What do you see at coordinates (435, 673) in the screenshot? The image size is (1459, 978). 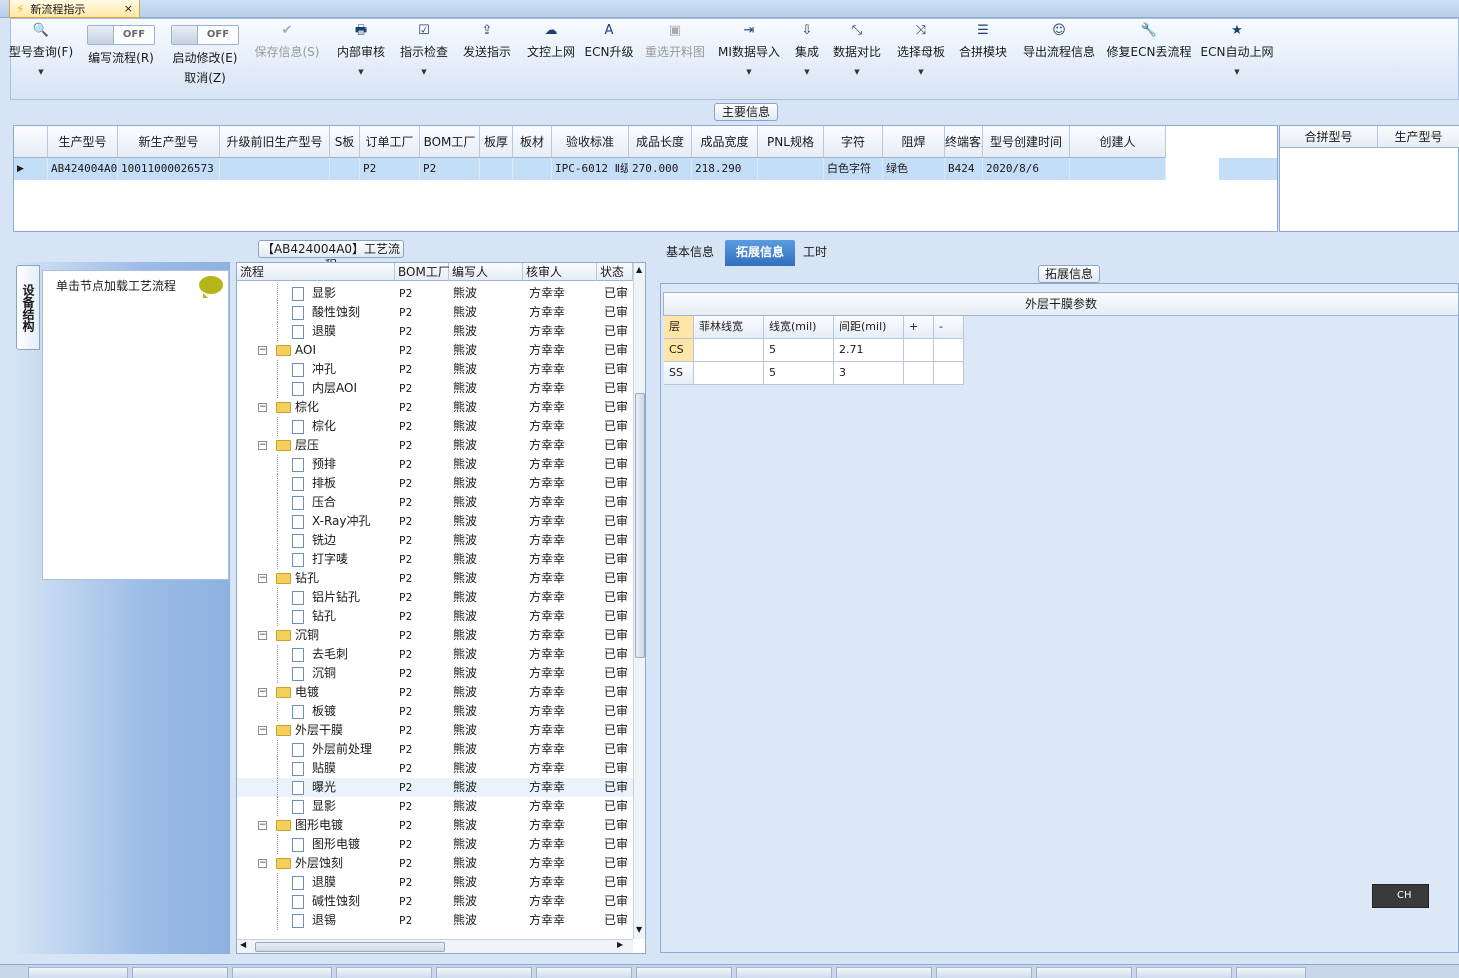 I see `tree-row: 沉铜 P2 熊波 方幸幸 已审` at bounding box center [435, 673].